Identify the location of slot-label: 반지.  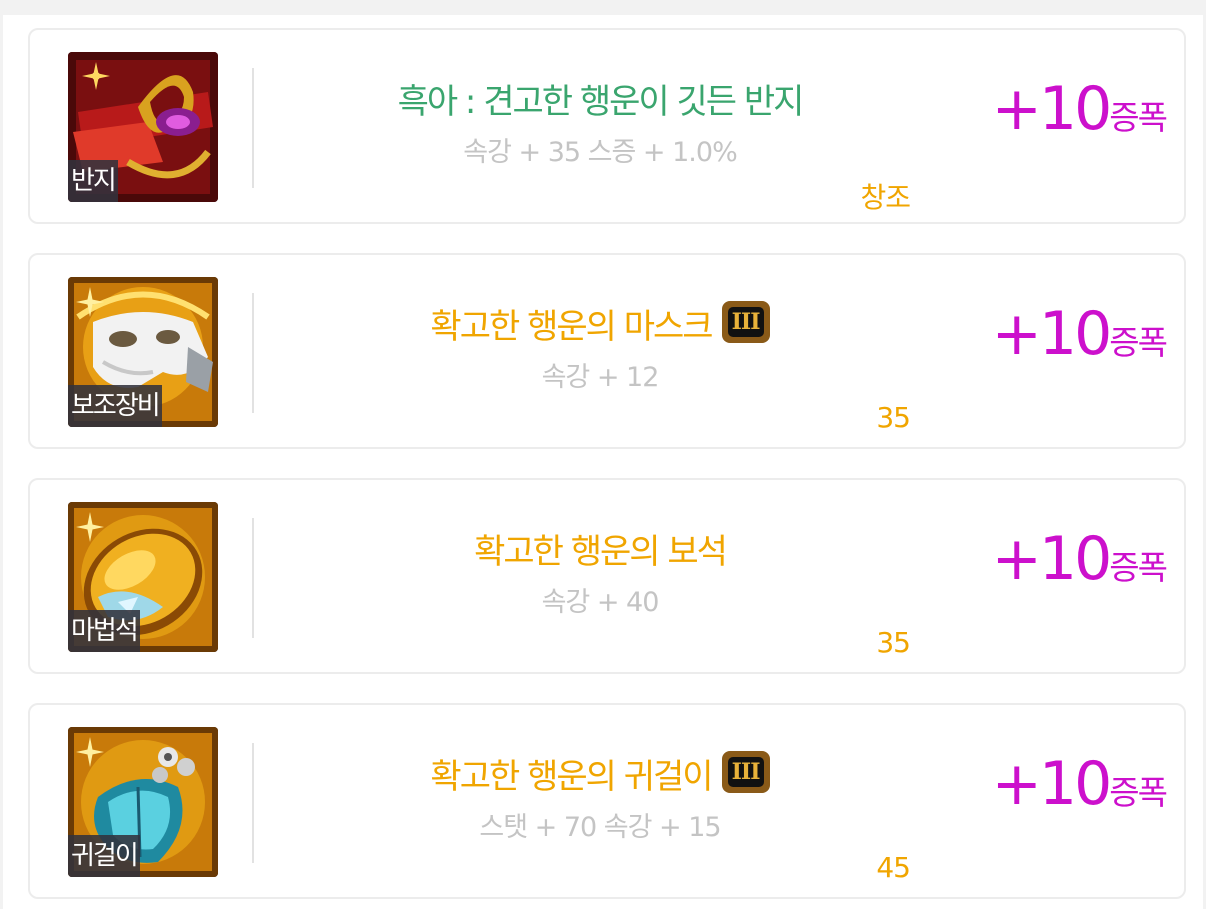
(93, 181).